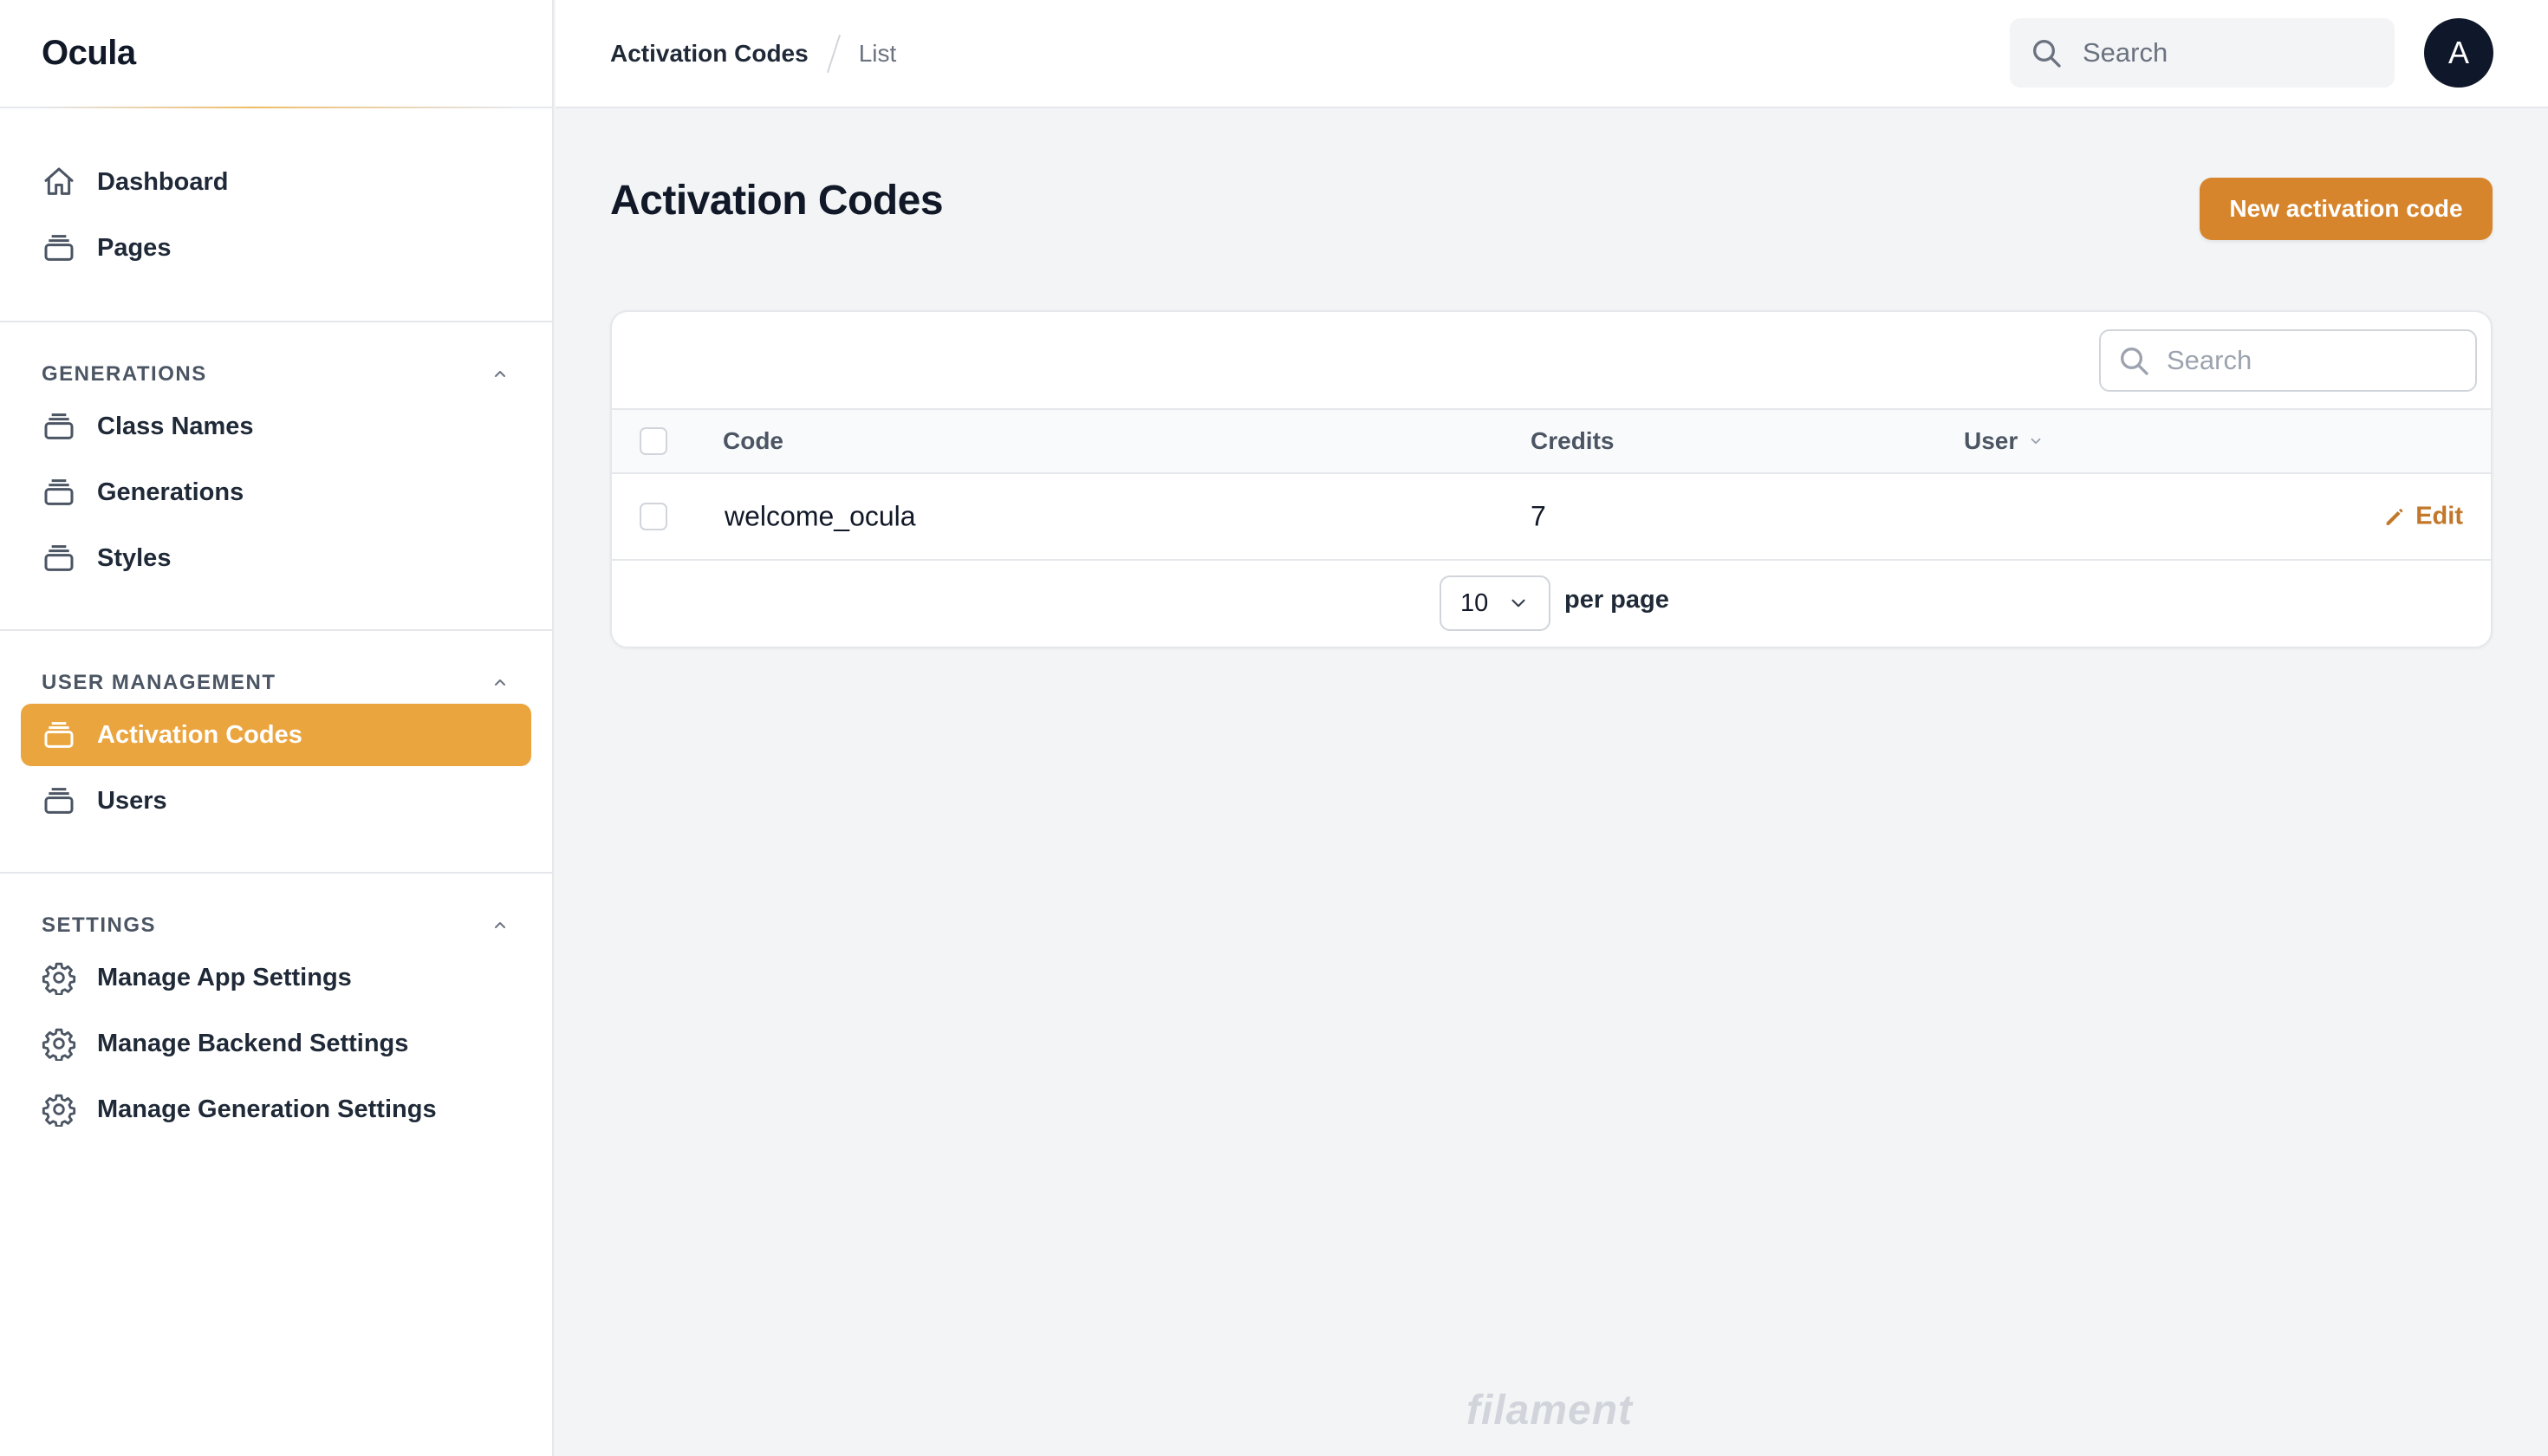  Describe the element at coordinates (2314, 360) in the screenshot. I see `table-search-input` at that location.